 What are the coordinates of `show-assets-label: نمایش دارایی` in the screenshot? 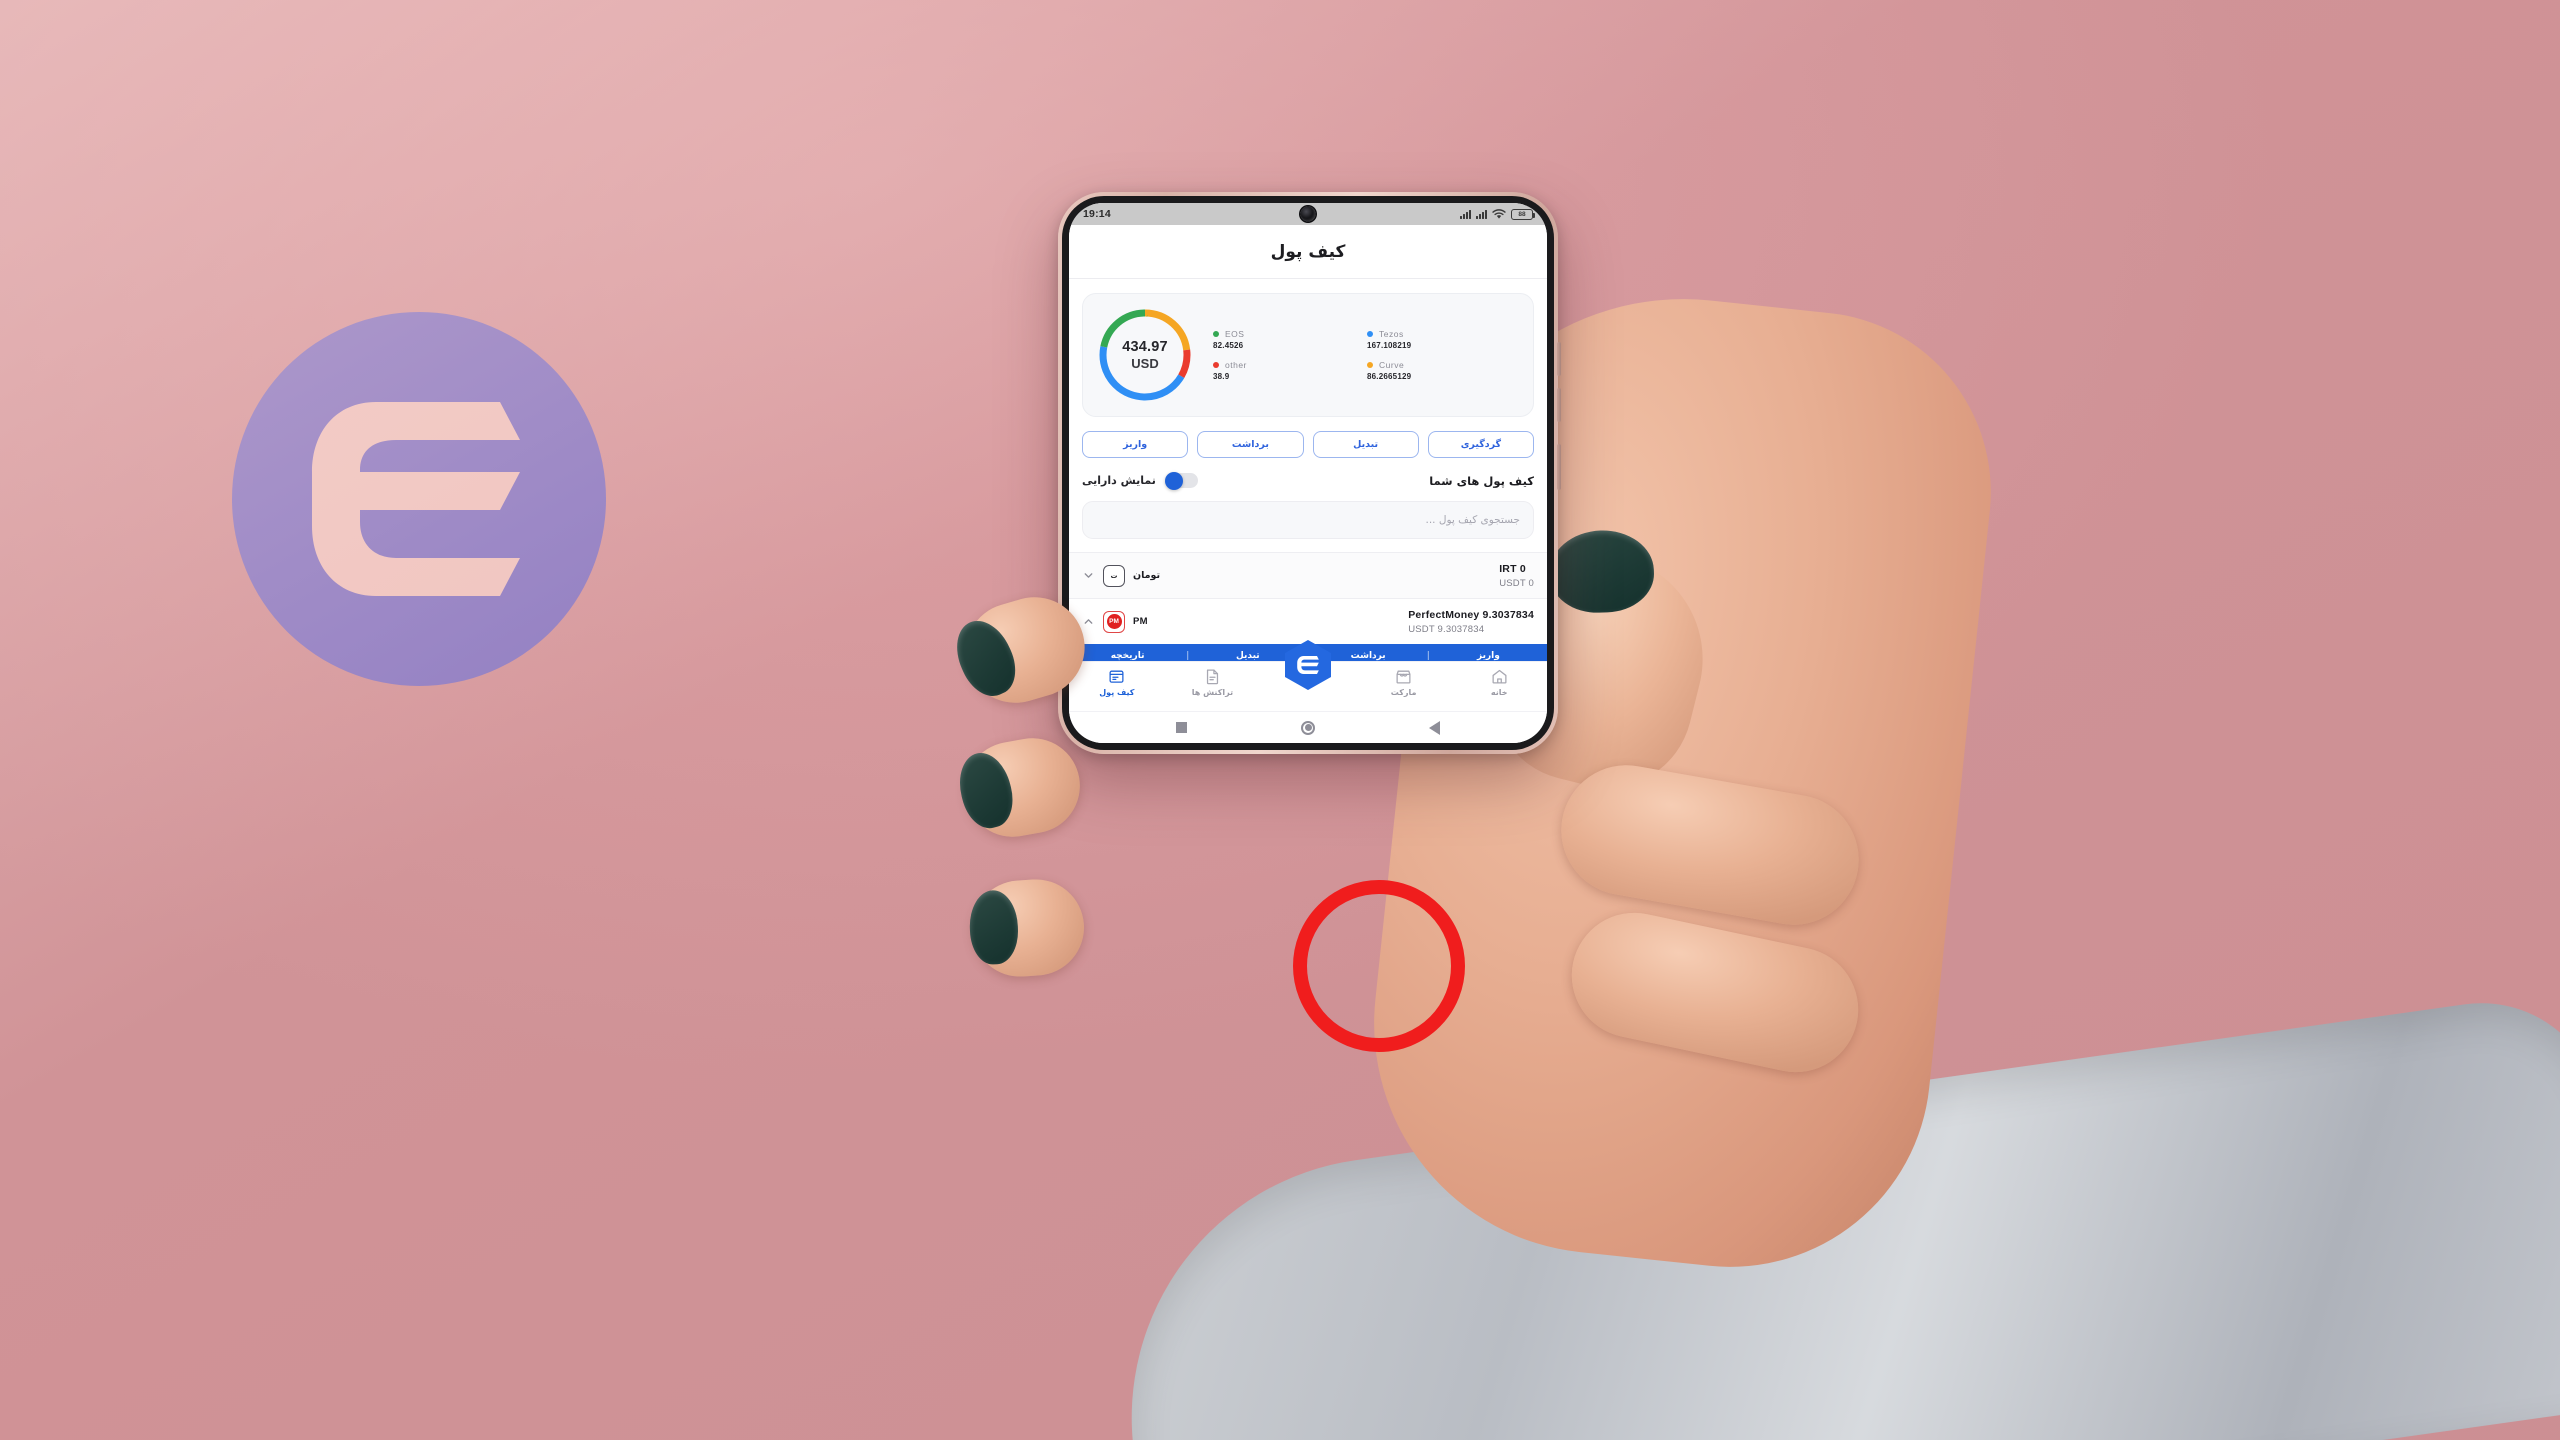 It's located at (1119, 480).